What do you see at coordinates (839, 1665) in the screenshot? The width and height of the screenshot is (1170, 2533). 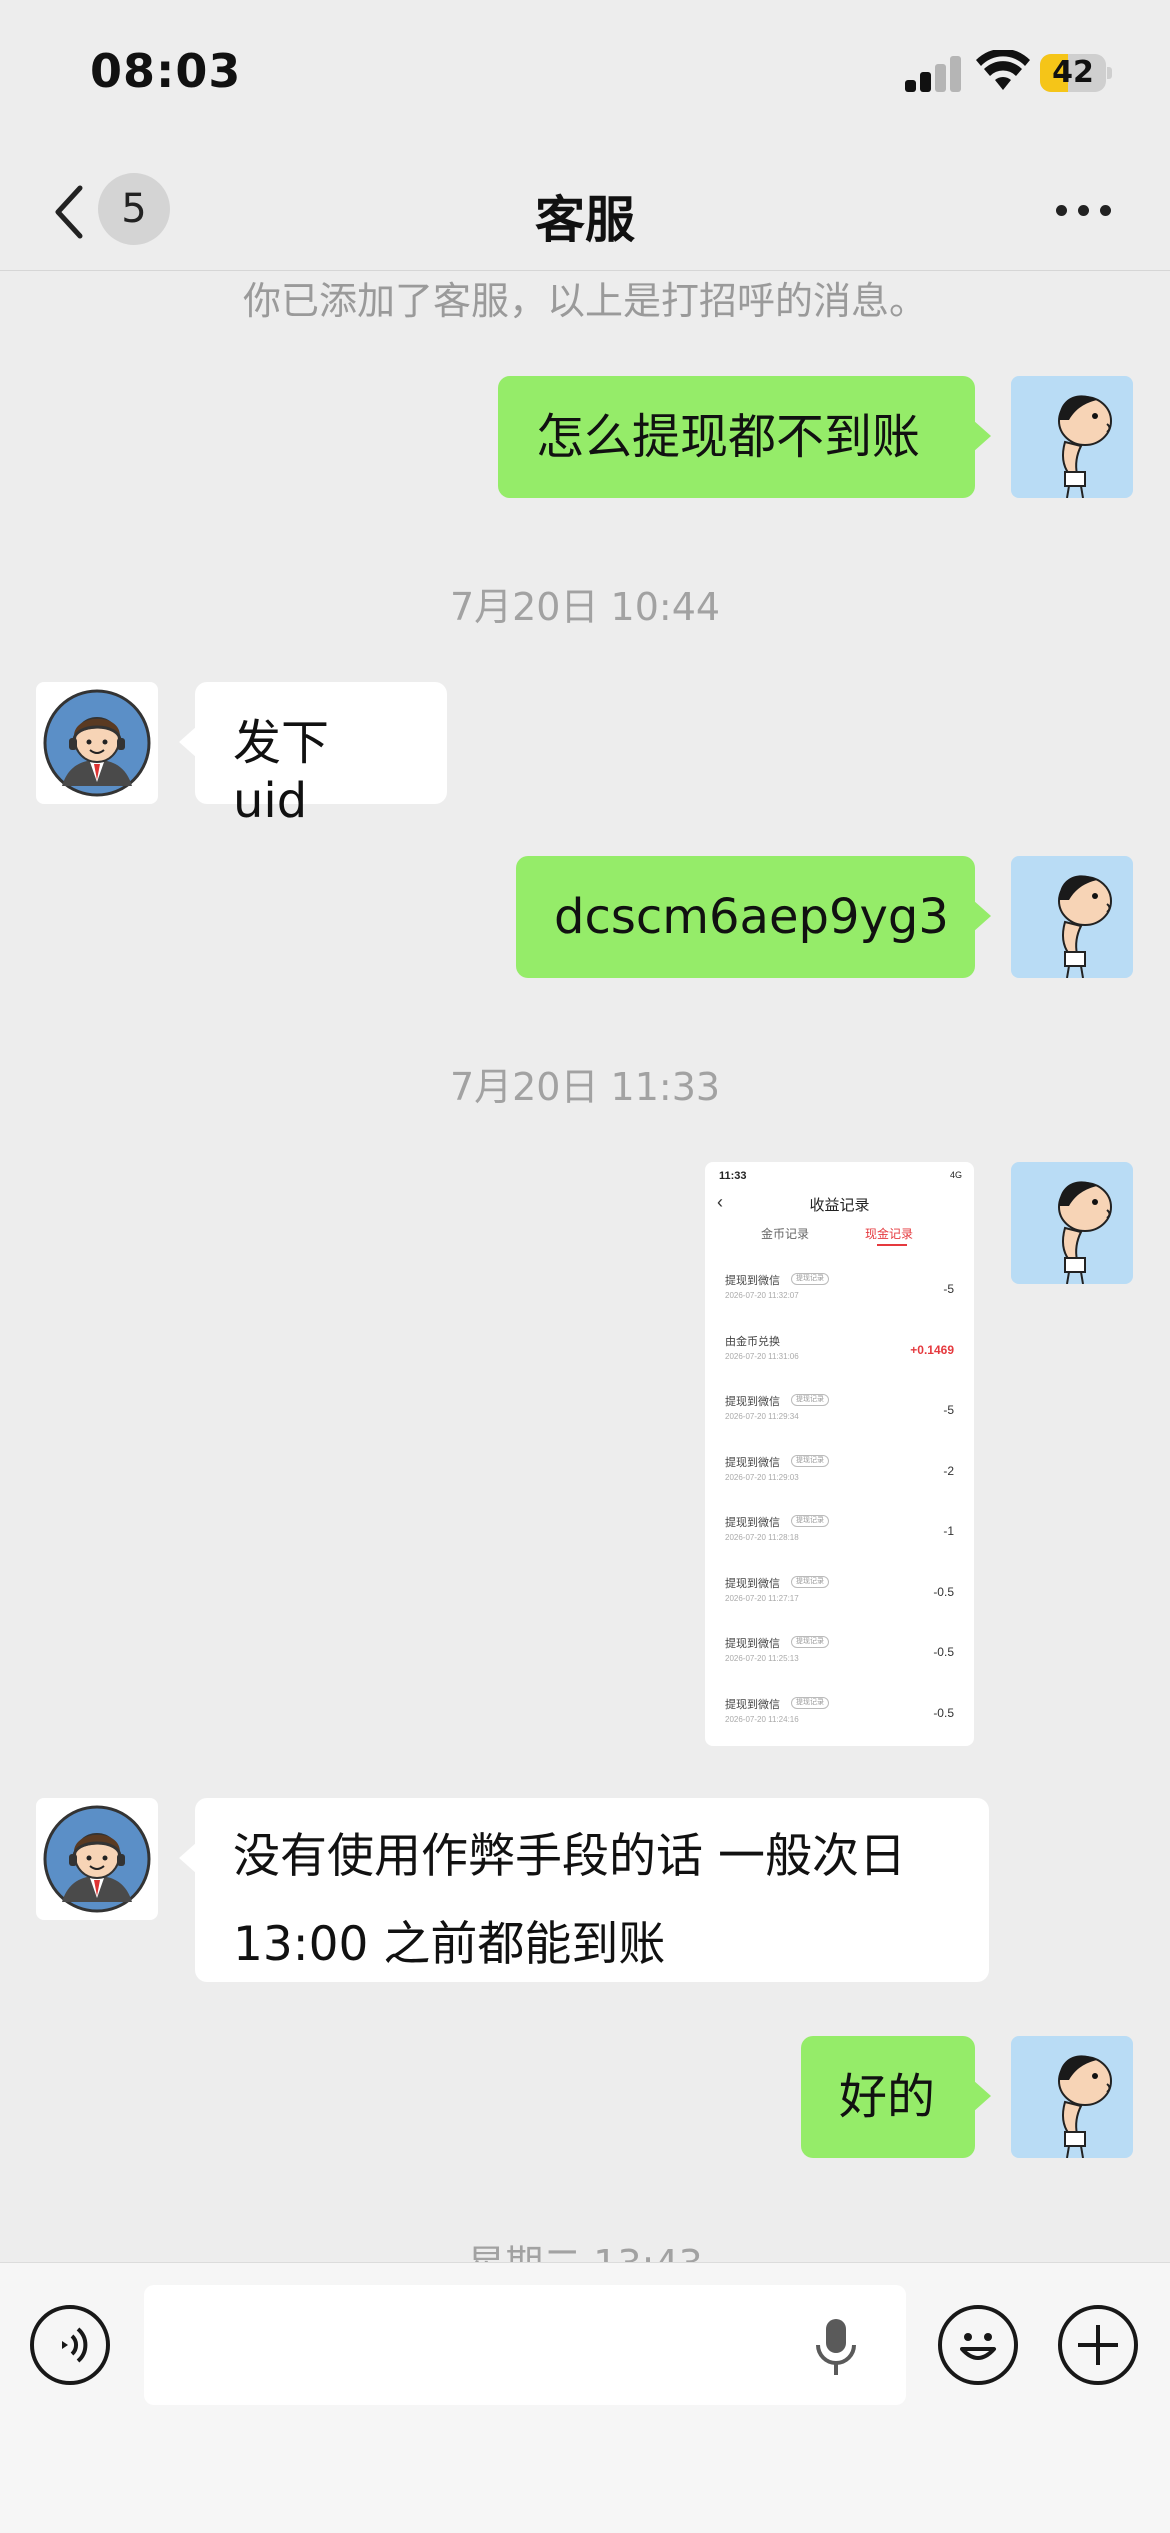 I see `thumb-record-row: 提现到微信 提现记录 2026-07-20 11:25:13 -0.5` at bounding box center [839, 1665].